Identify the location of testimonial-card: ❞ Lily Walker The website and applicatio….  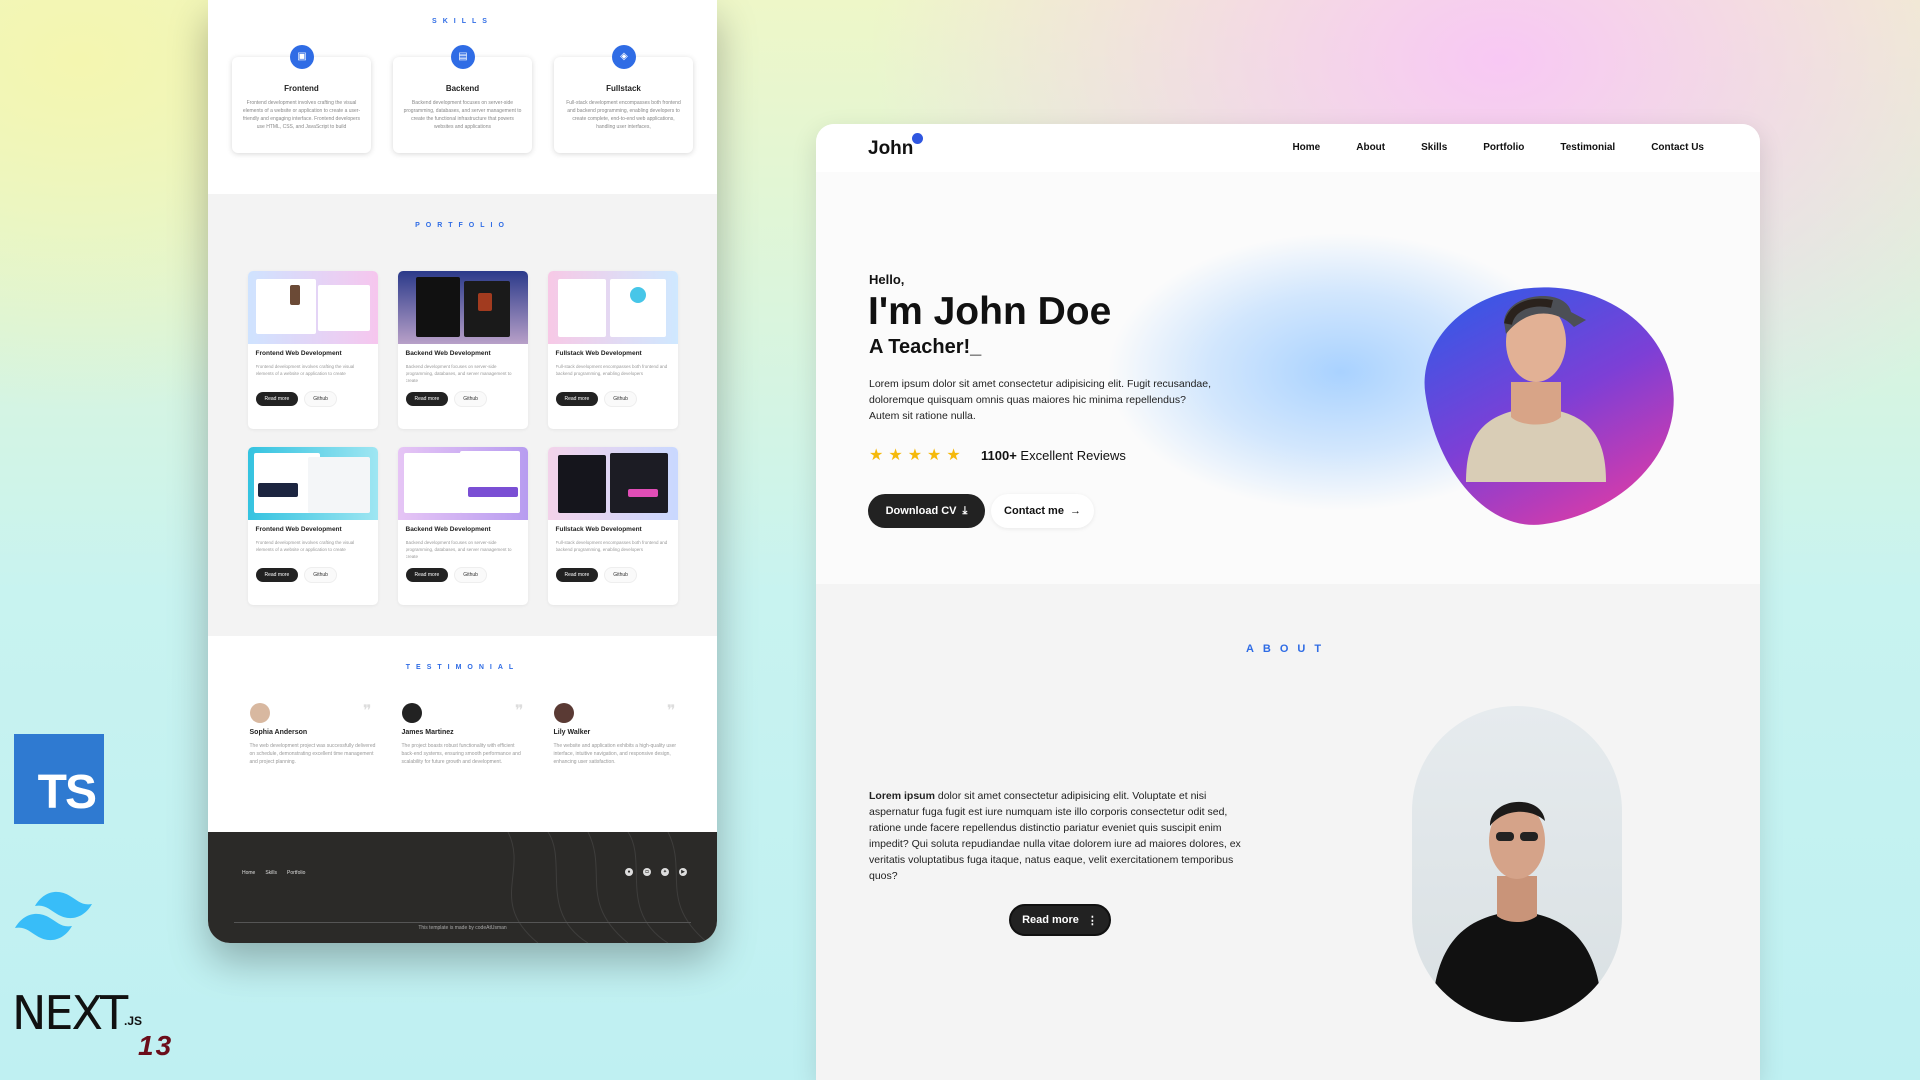
(615, 733).